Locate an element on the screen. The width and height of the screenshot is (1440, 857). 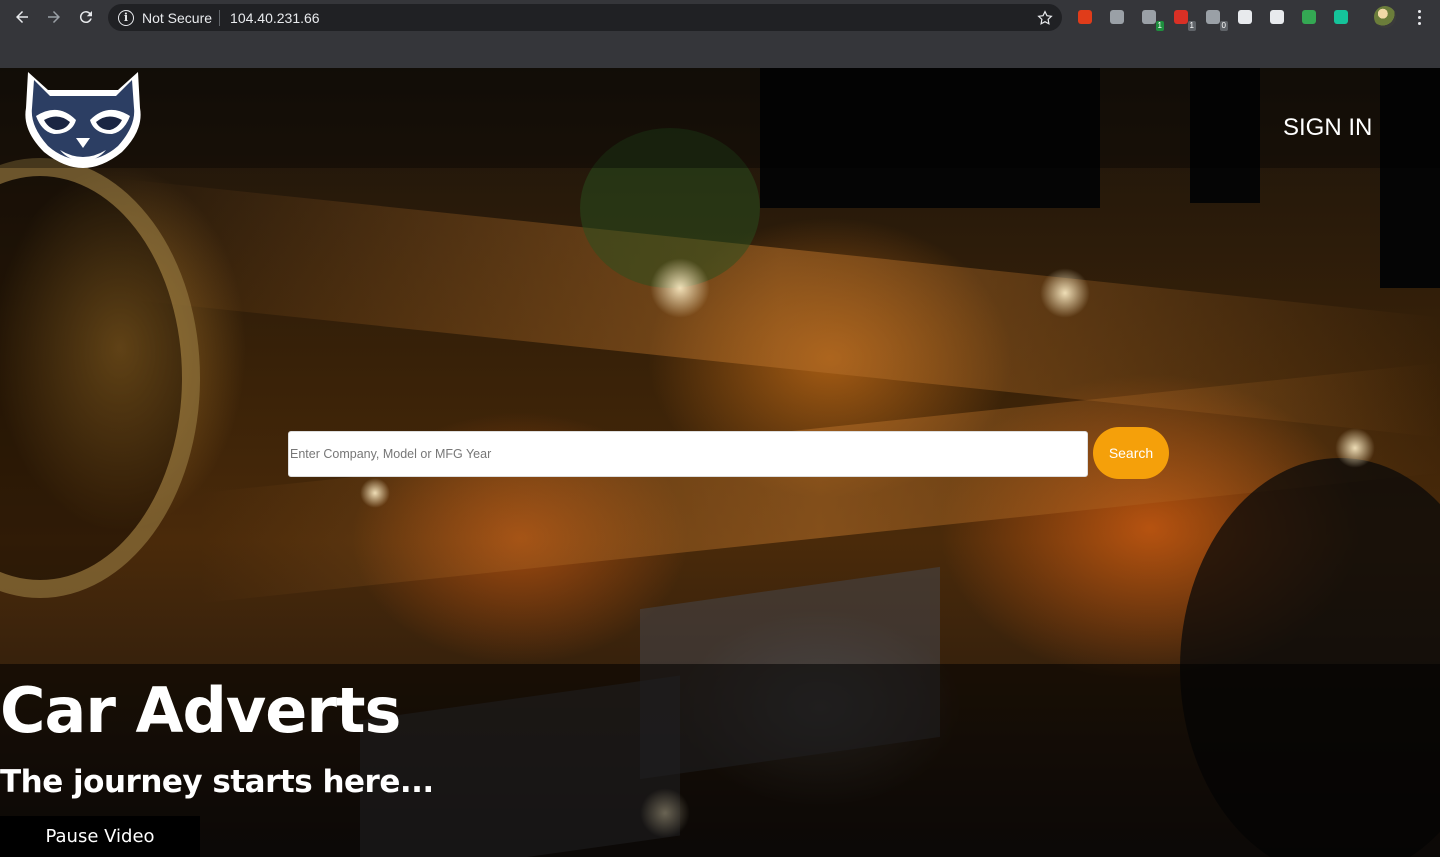
extensions-bar: 1 1 0 is located at coordinates (1218, 18).